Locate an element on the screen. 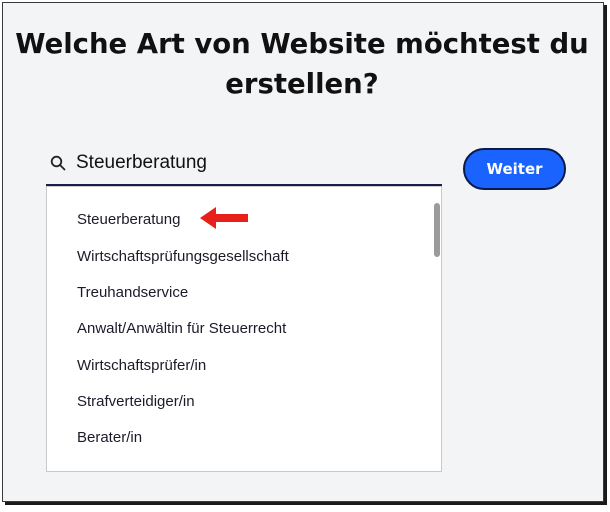 This screenshot has height=512, width=610. dropdown-option-anwalt-steuerrecht: Anwalt/Anwältin für Steuerrecht is located at coordinates (181, 328).